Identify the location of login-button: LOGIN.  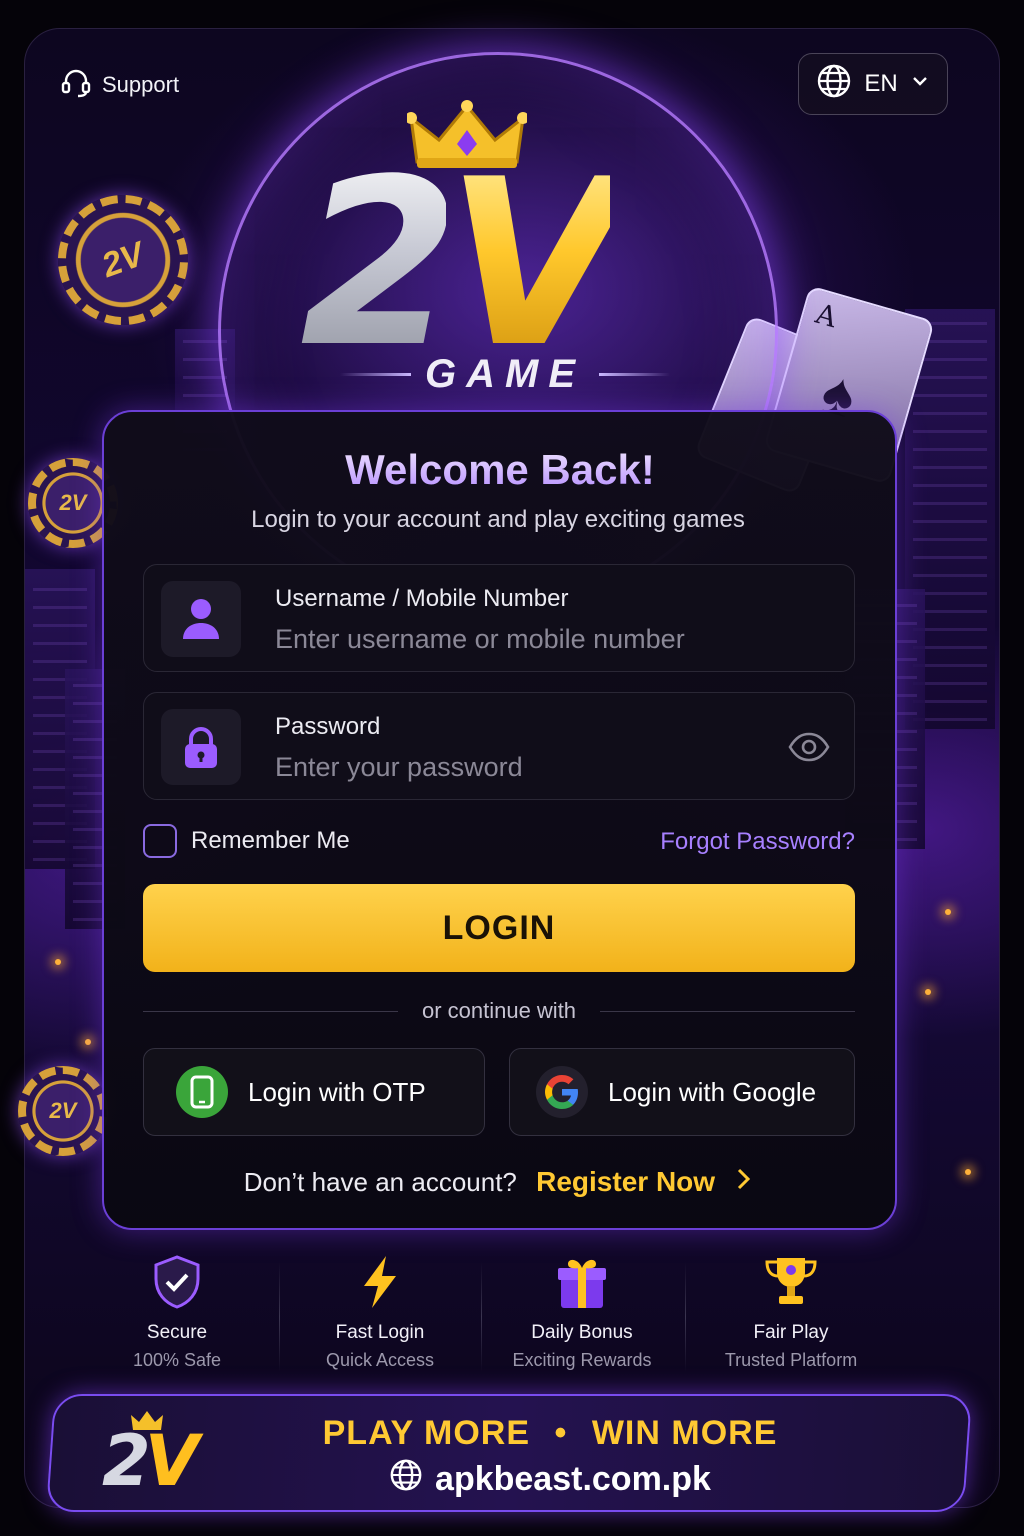
(499, 928).